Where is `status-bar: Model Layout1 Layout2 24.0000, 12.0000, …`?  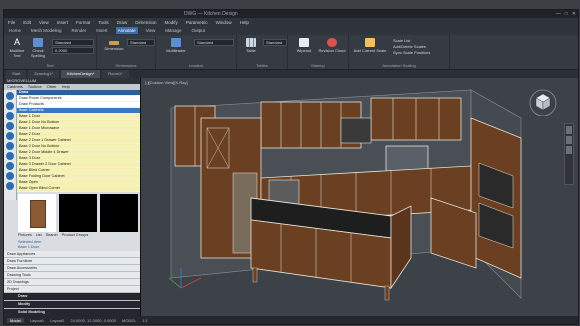
status-bar: Model Layout1 Layout2 24.0000, 12.0000, … is located at coordinates (291, 320).